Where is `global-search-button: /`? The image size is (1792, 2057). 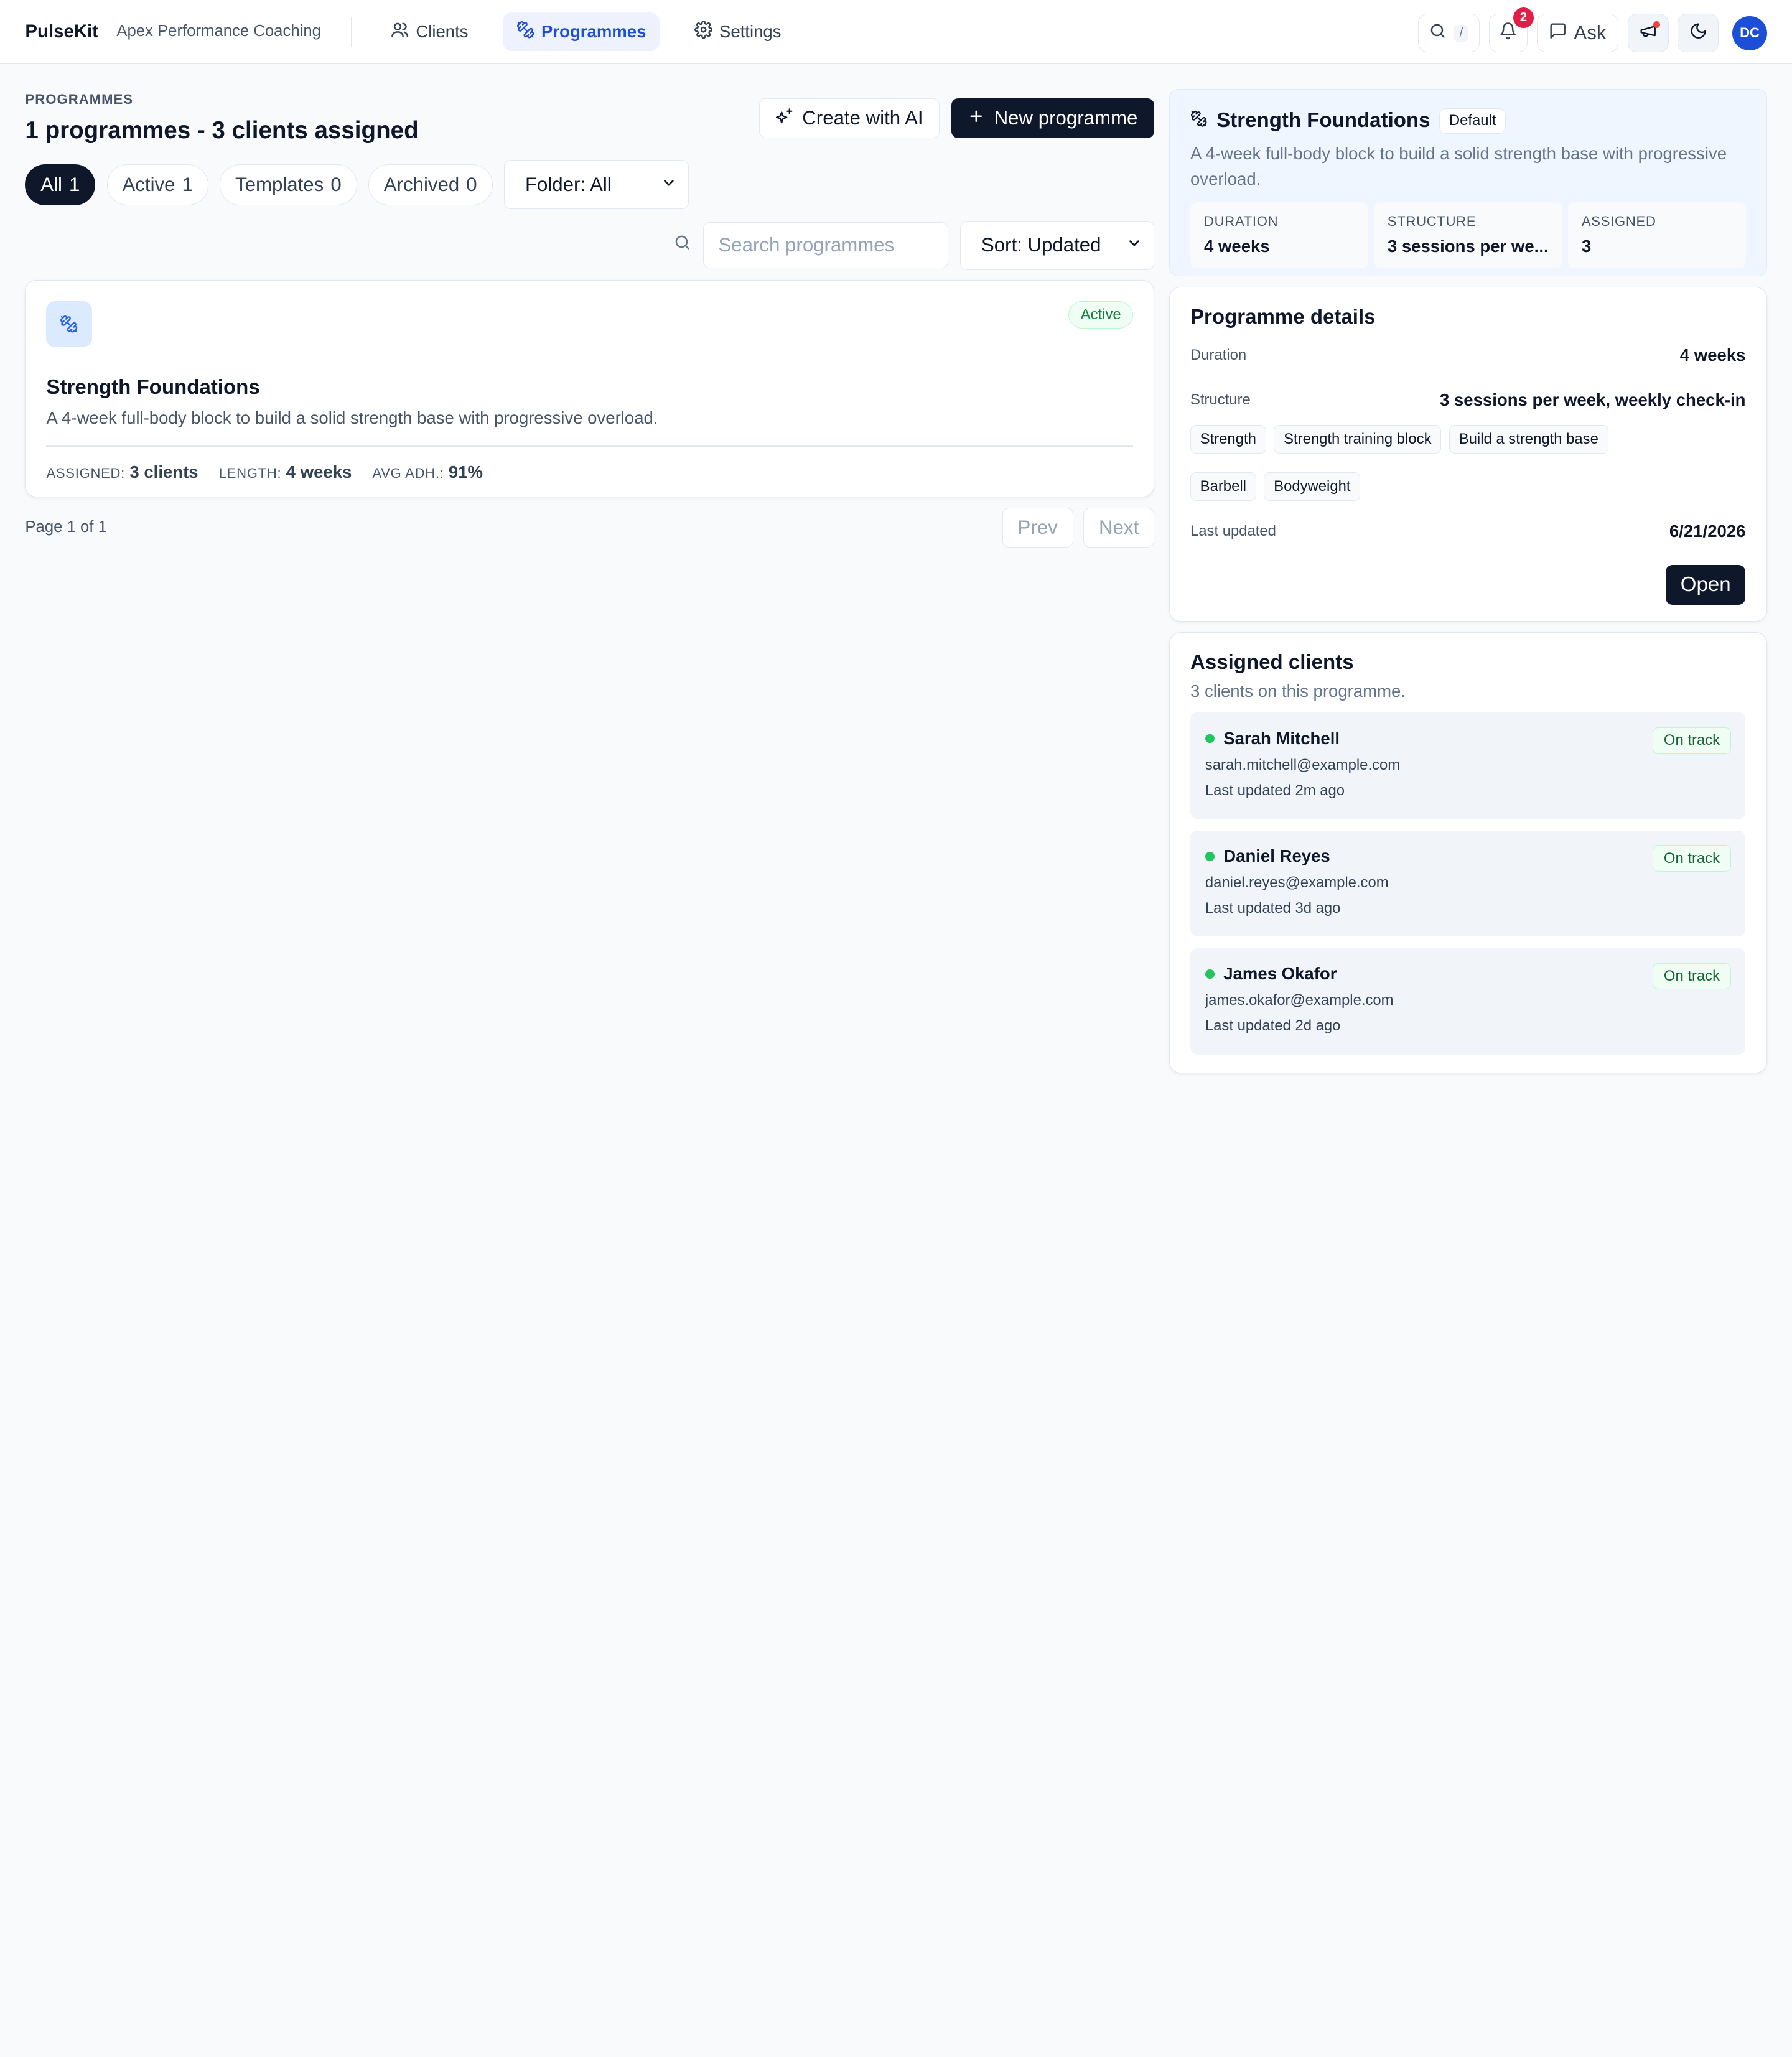
global-search-button: / is located at coordinates (1448, 33).